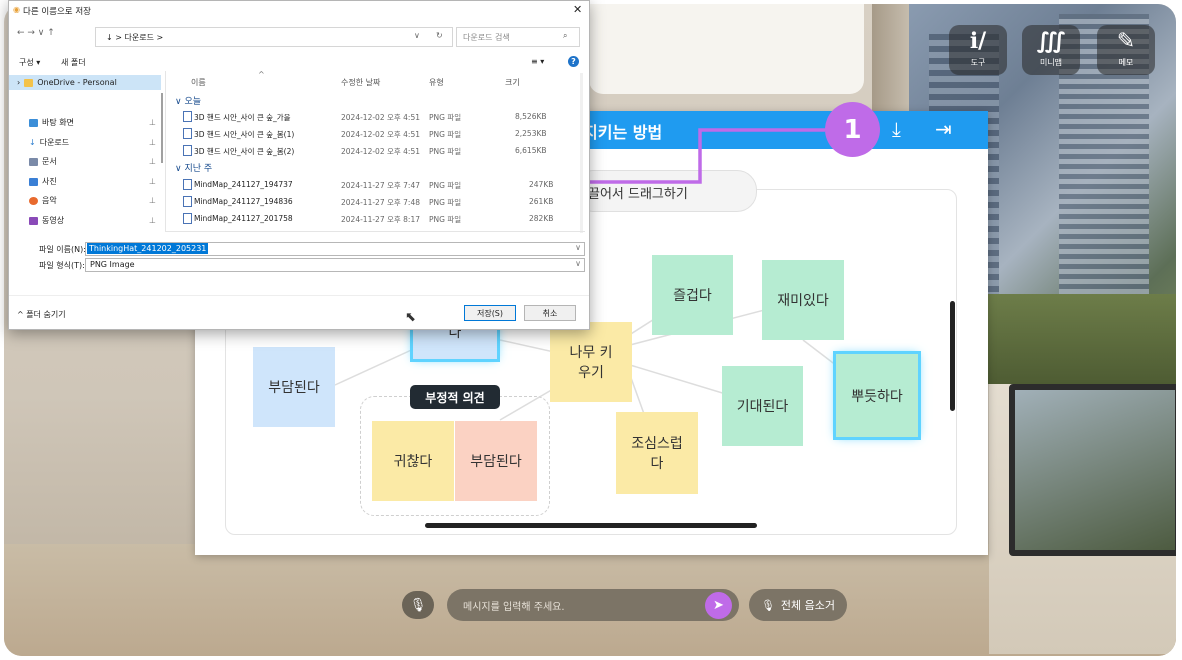 This screenshot has width=1182, height=660. I want to click on dialog-title: 다른 이름으로 저장, so click(57, 12).